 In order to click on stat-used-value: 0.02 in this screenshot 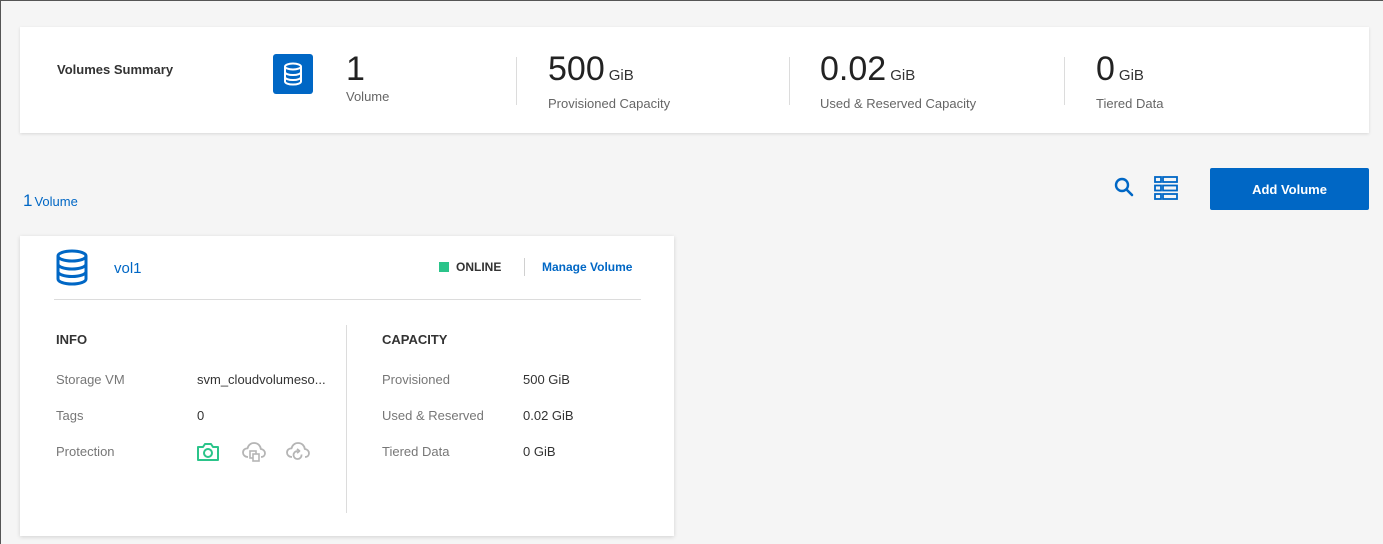, I will do `click(853, 69)`.